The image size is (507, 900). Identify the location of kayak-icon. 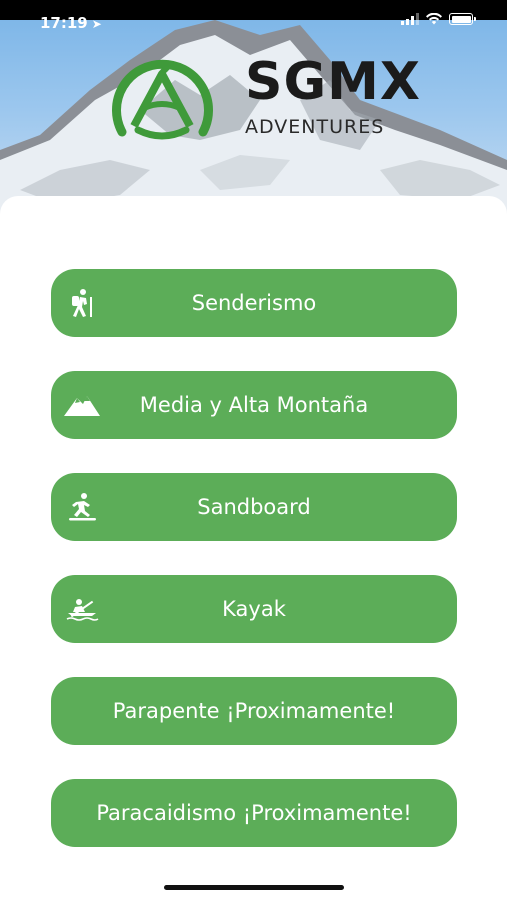
(82, 609).